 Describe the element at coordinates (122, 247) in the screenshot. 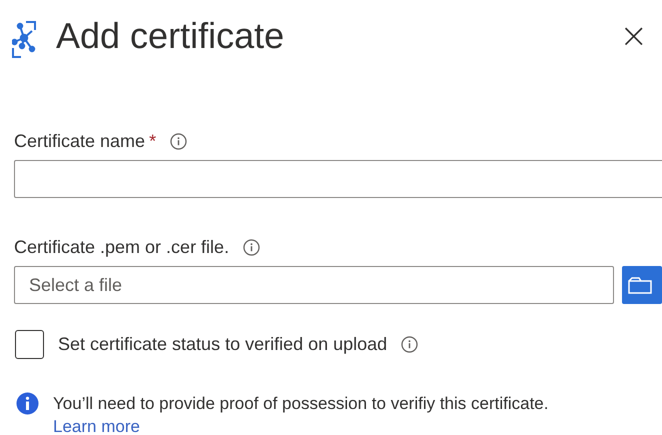

I see `field-label: Certificate .pem or .cer file.` at that location.